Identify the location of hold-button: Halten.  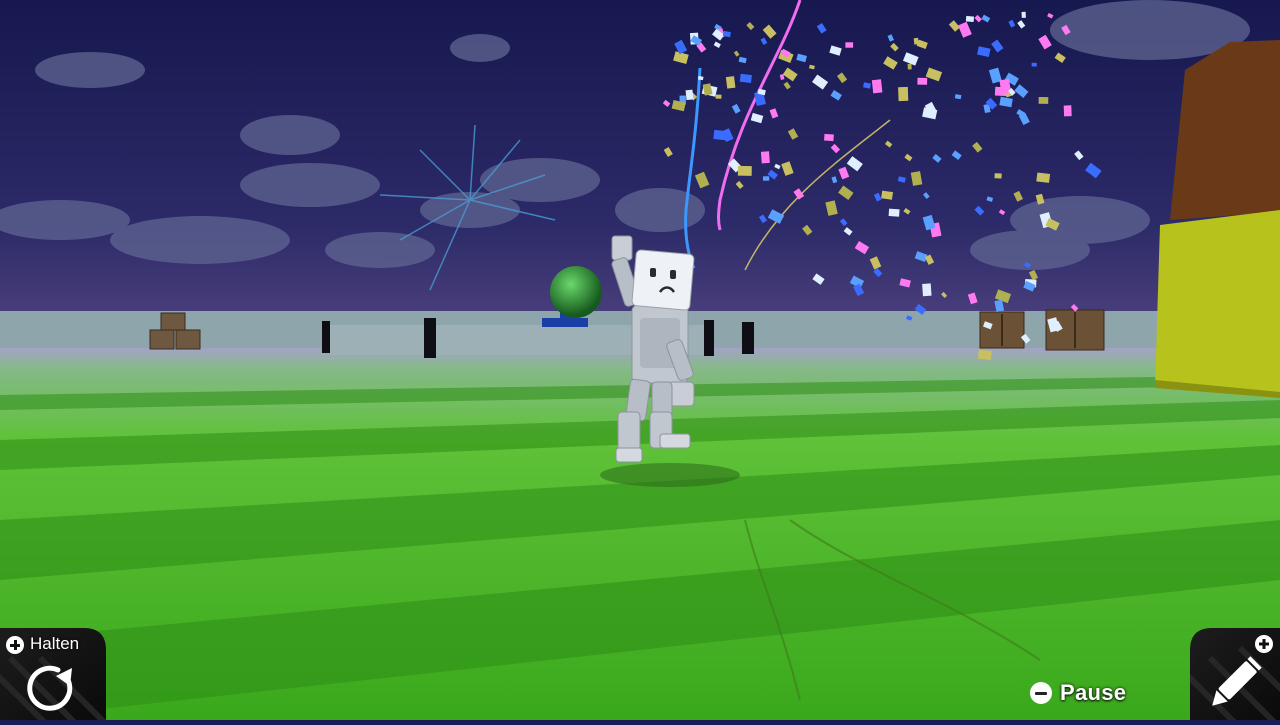
(56, 676).